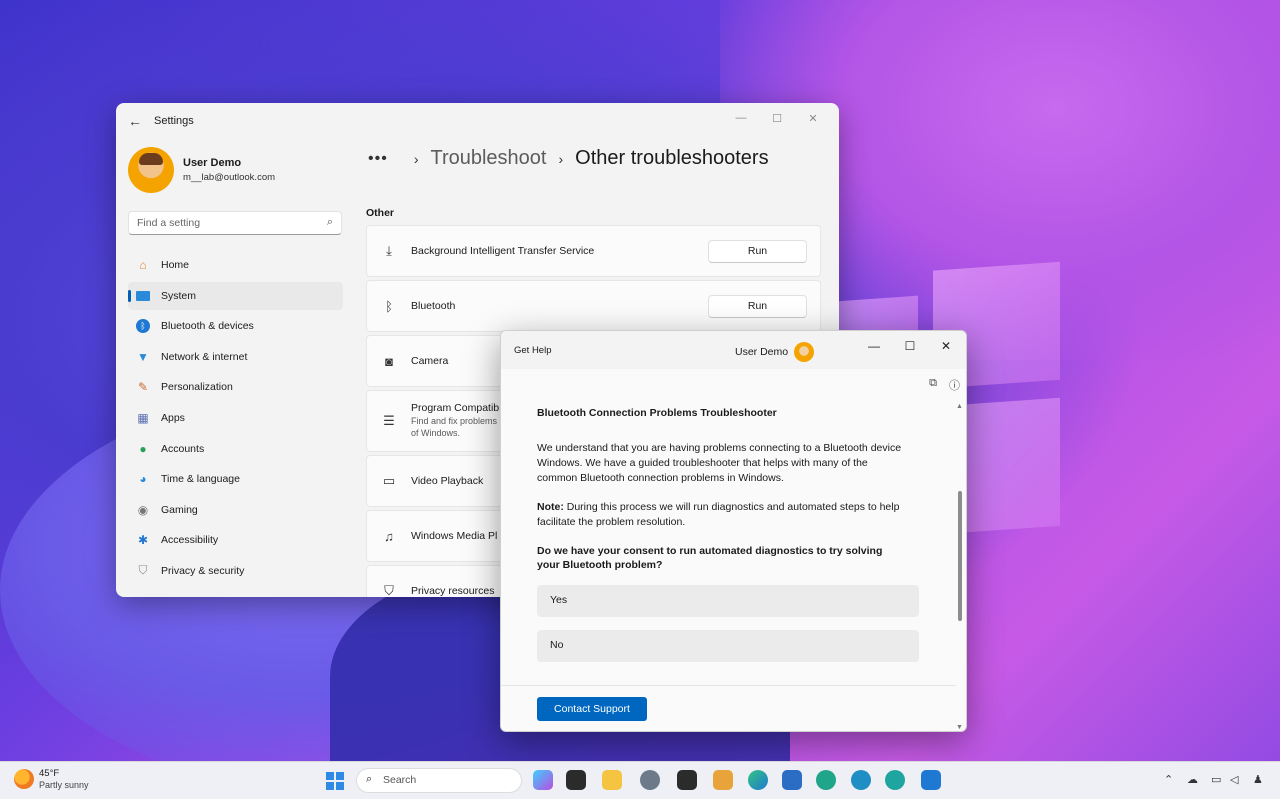 The height and width of the screenshot is (799, 1280). Describe the element at coordinates (1234, 779) in the screenshot. I see `volume-muted-icon: ◁` at that location.